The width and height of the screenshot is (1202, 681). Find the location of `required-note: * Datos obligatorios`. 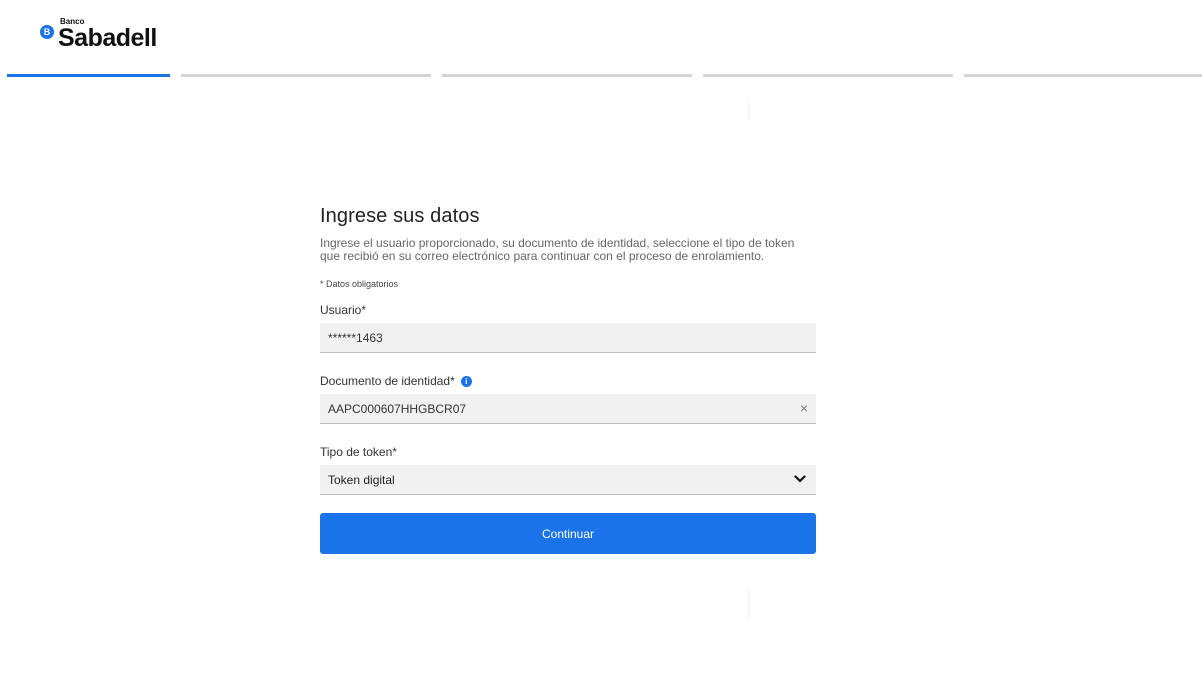

required-note: * Datos obligatorios is located at coordinates (359, 284).